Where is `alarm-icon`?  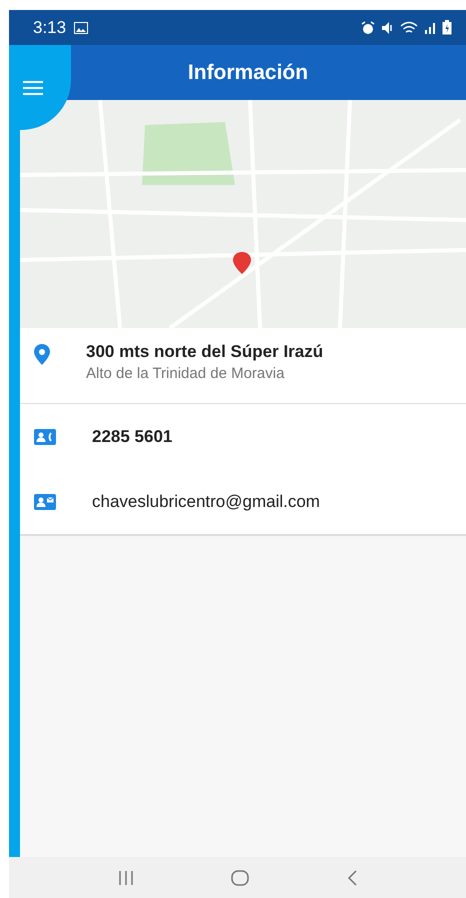
alarm-icon is located at coordinates (368, 27).